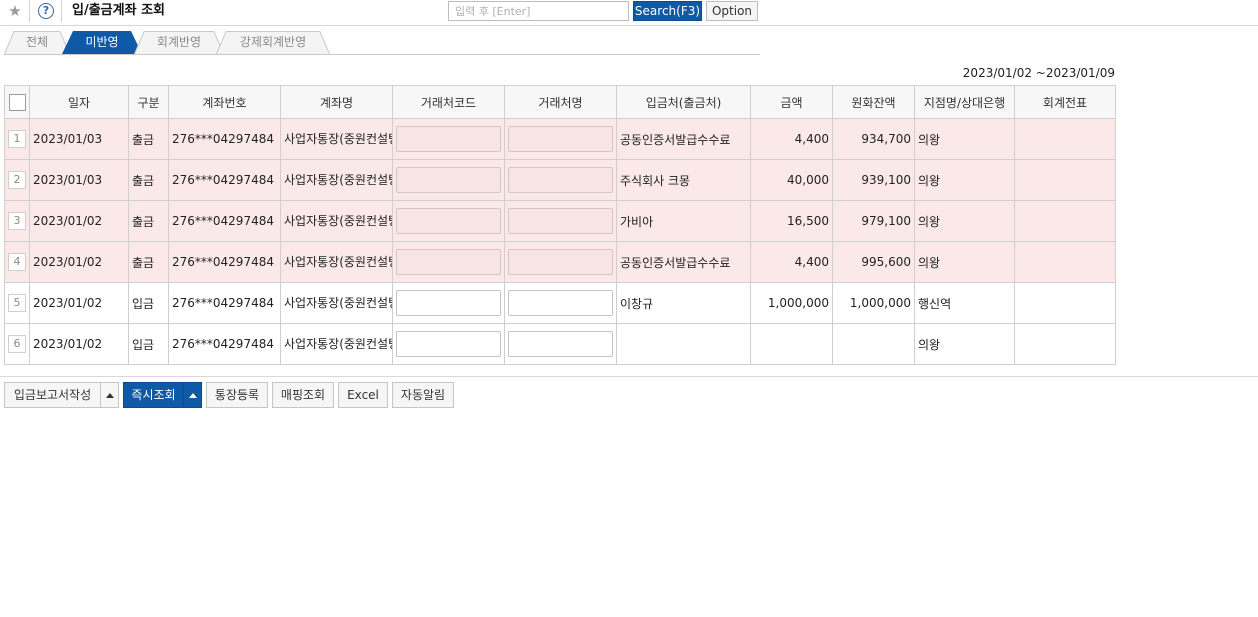 This screenshot has height=617, width=1258. Describe the element at coordinates (237, 395) in the screenshot. I see `register-account-button: 통장등록` at that location.